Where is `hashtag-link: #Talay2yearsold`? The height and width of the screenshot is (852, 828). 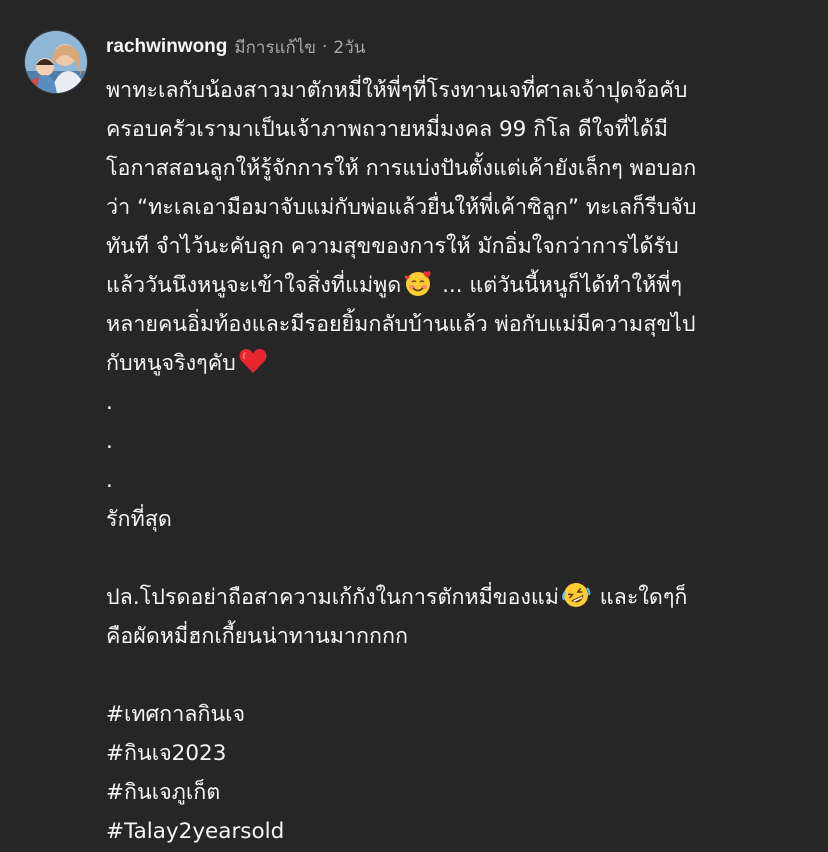
hashtag-link: #Talay2yearsold is located at coordinates (456, 831).